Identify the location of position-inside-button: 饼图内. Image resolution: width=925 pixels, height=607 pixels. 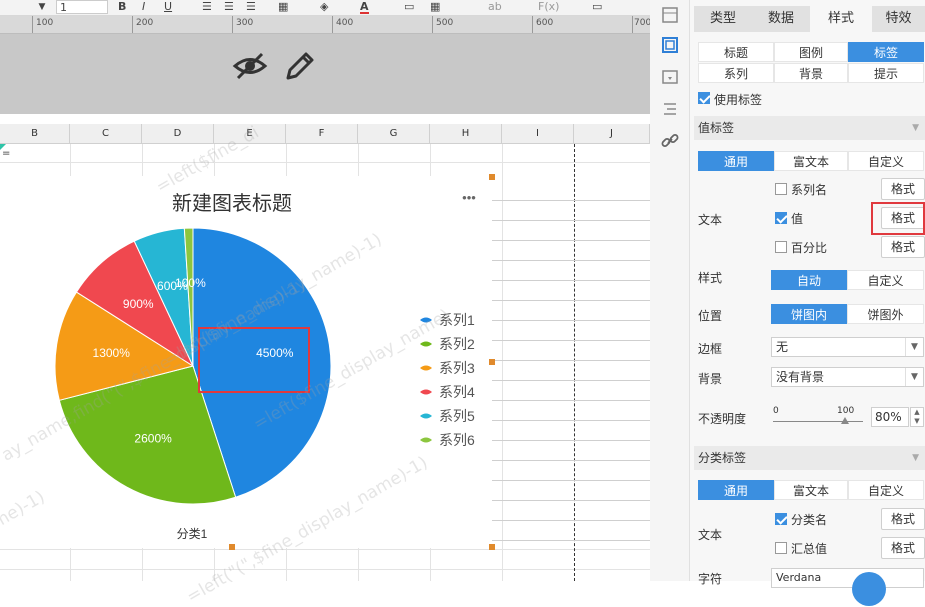
(809, 314).